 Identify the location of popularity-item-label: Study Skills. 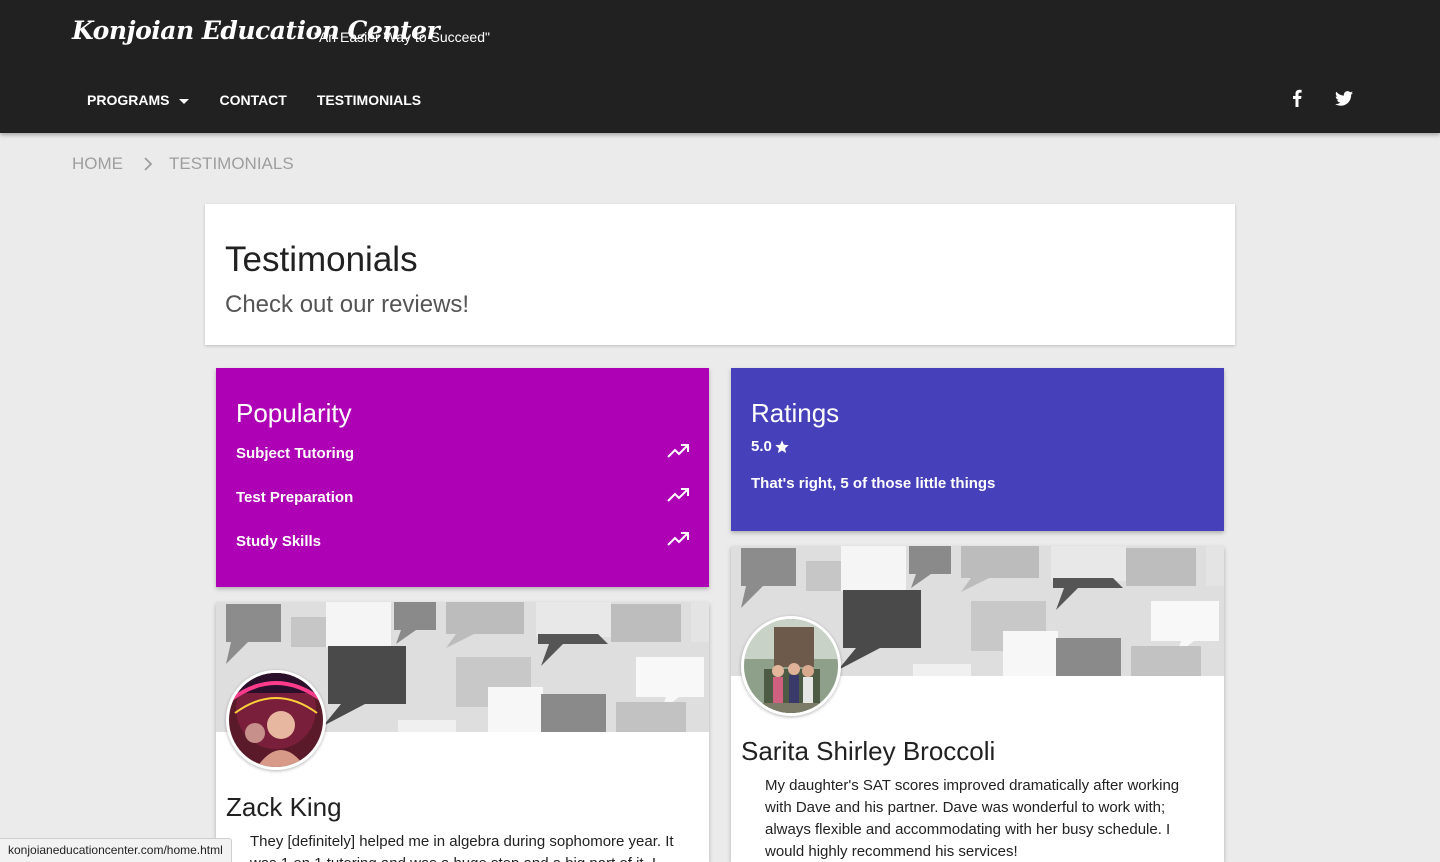
(279, 541).